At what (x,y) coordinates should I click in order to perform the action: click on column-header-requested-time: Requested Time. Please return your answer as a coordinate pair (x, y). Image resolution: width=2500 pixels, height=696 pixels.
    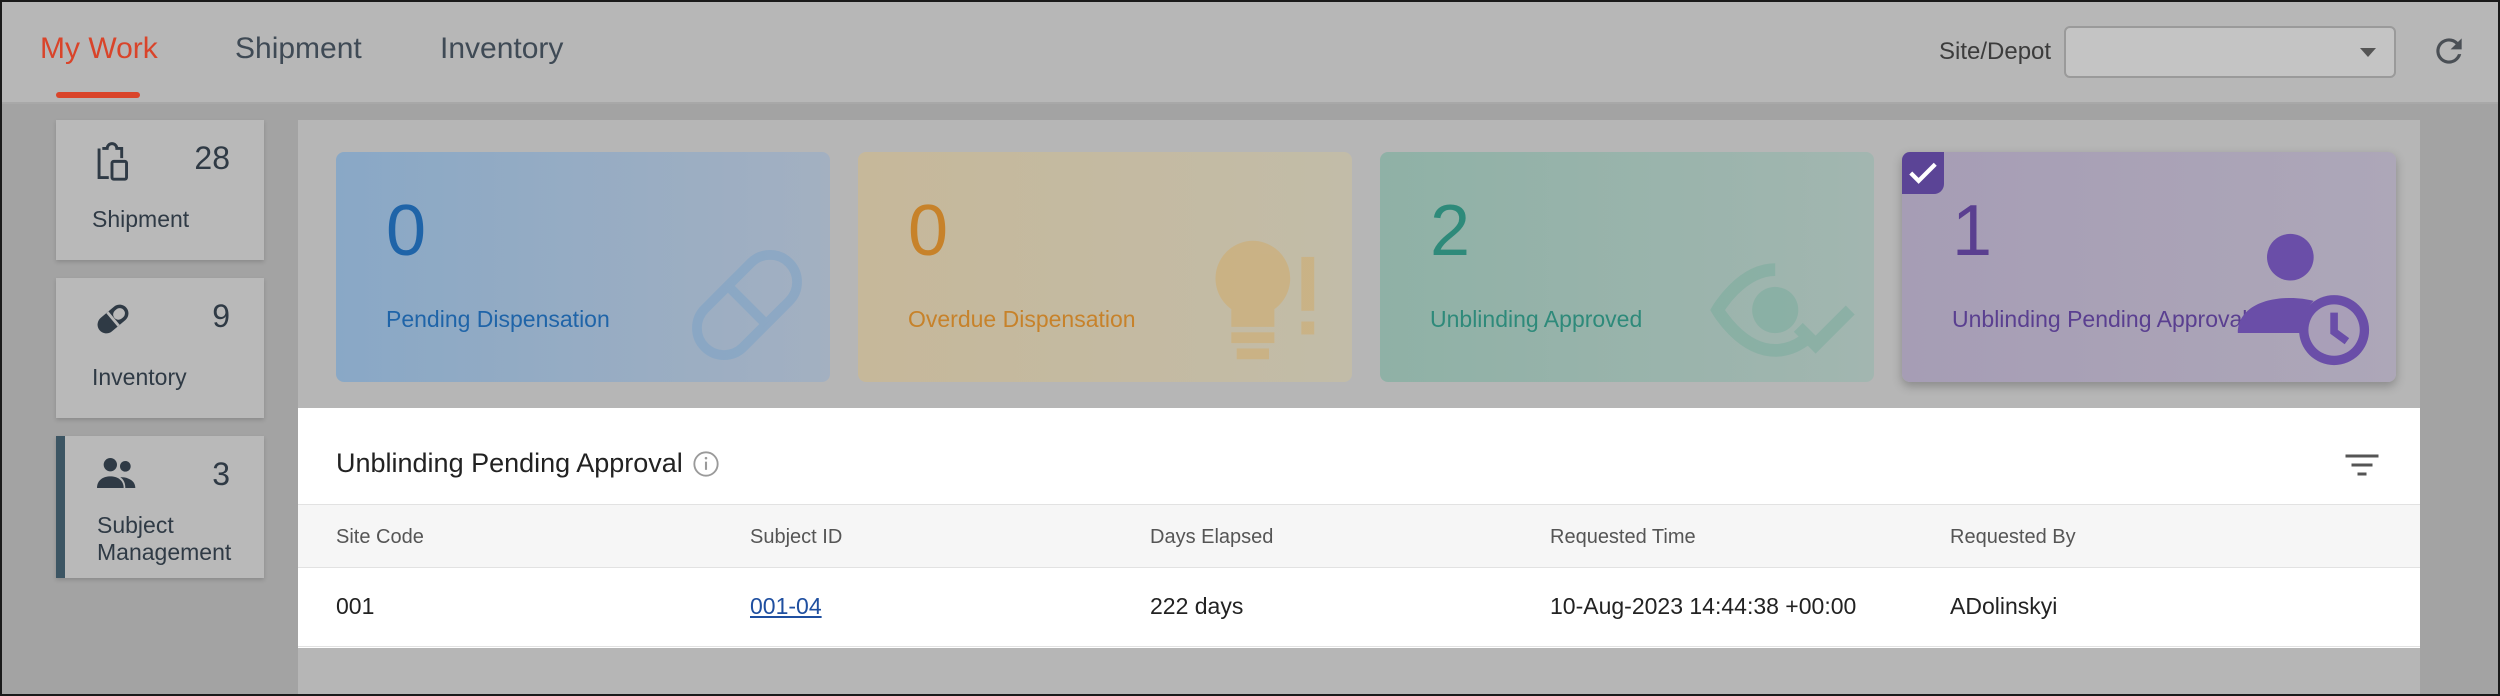
    Looking at the image, I should click on (1623, 537).